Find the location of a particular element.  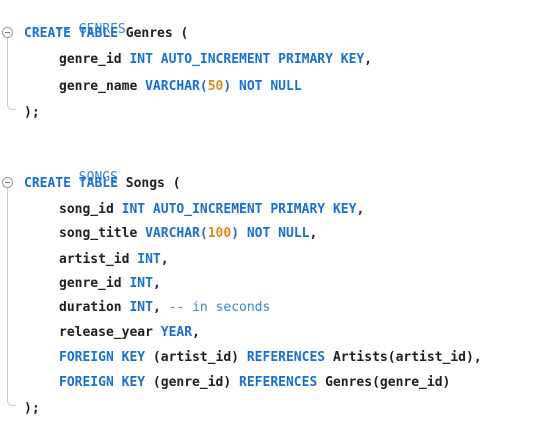

close-genres: ); is located at coordinates (32, 113).